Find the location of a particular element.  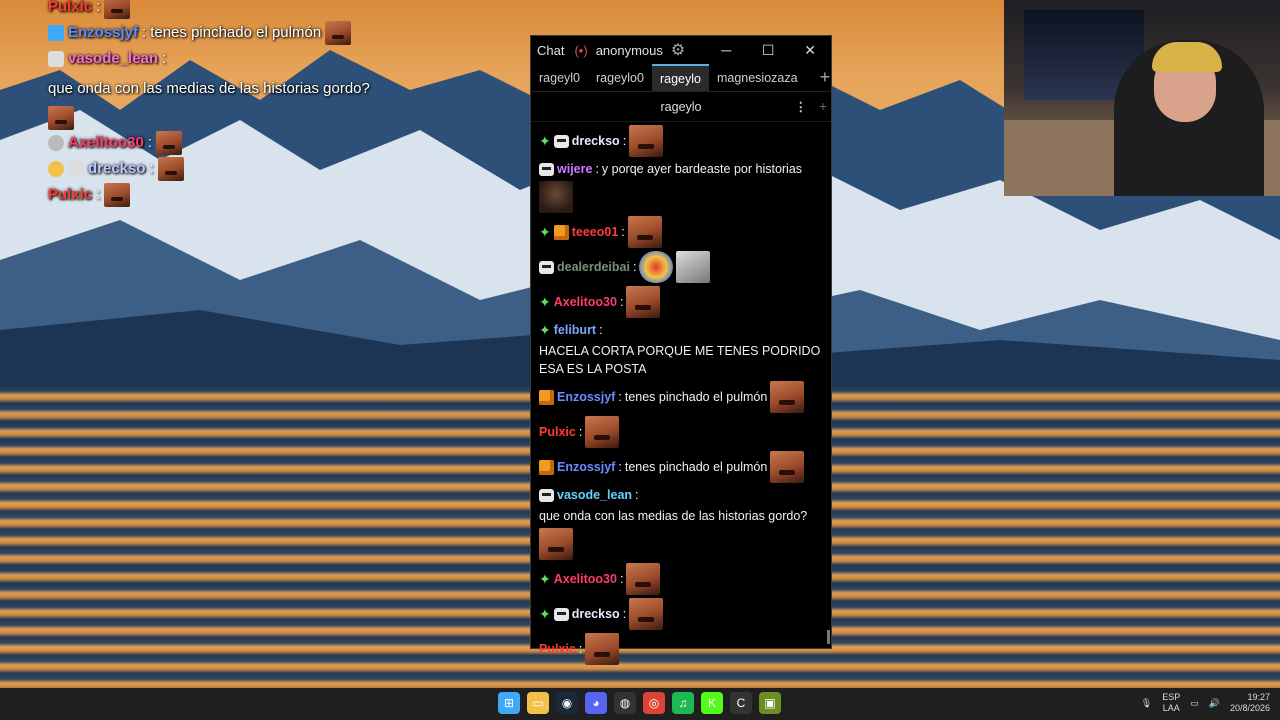

start-icon: ⊞ is located at coordinates (509, 703).